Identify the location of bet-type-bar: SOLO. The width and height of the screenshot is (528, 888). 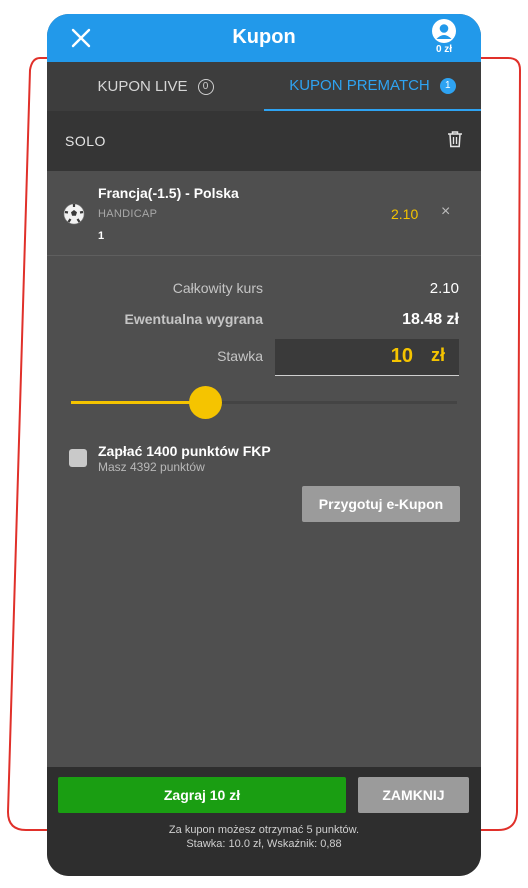
(264, 141).